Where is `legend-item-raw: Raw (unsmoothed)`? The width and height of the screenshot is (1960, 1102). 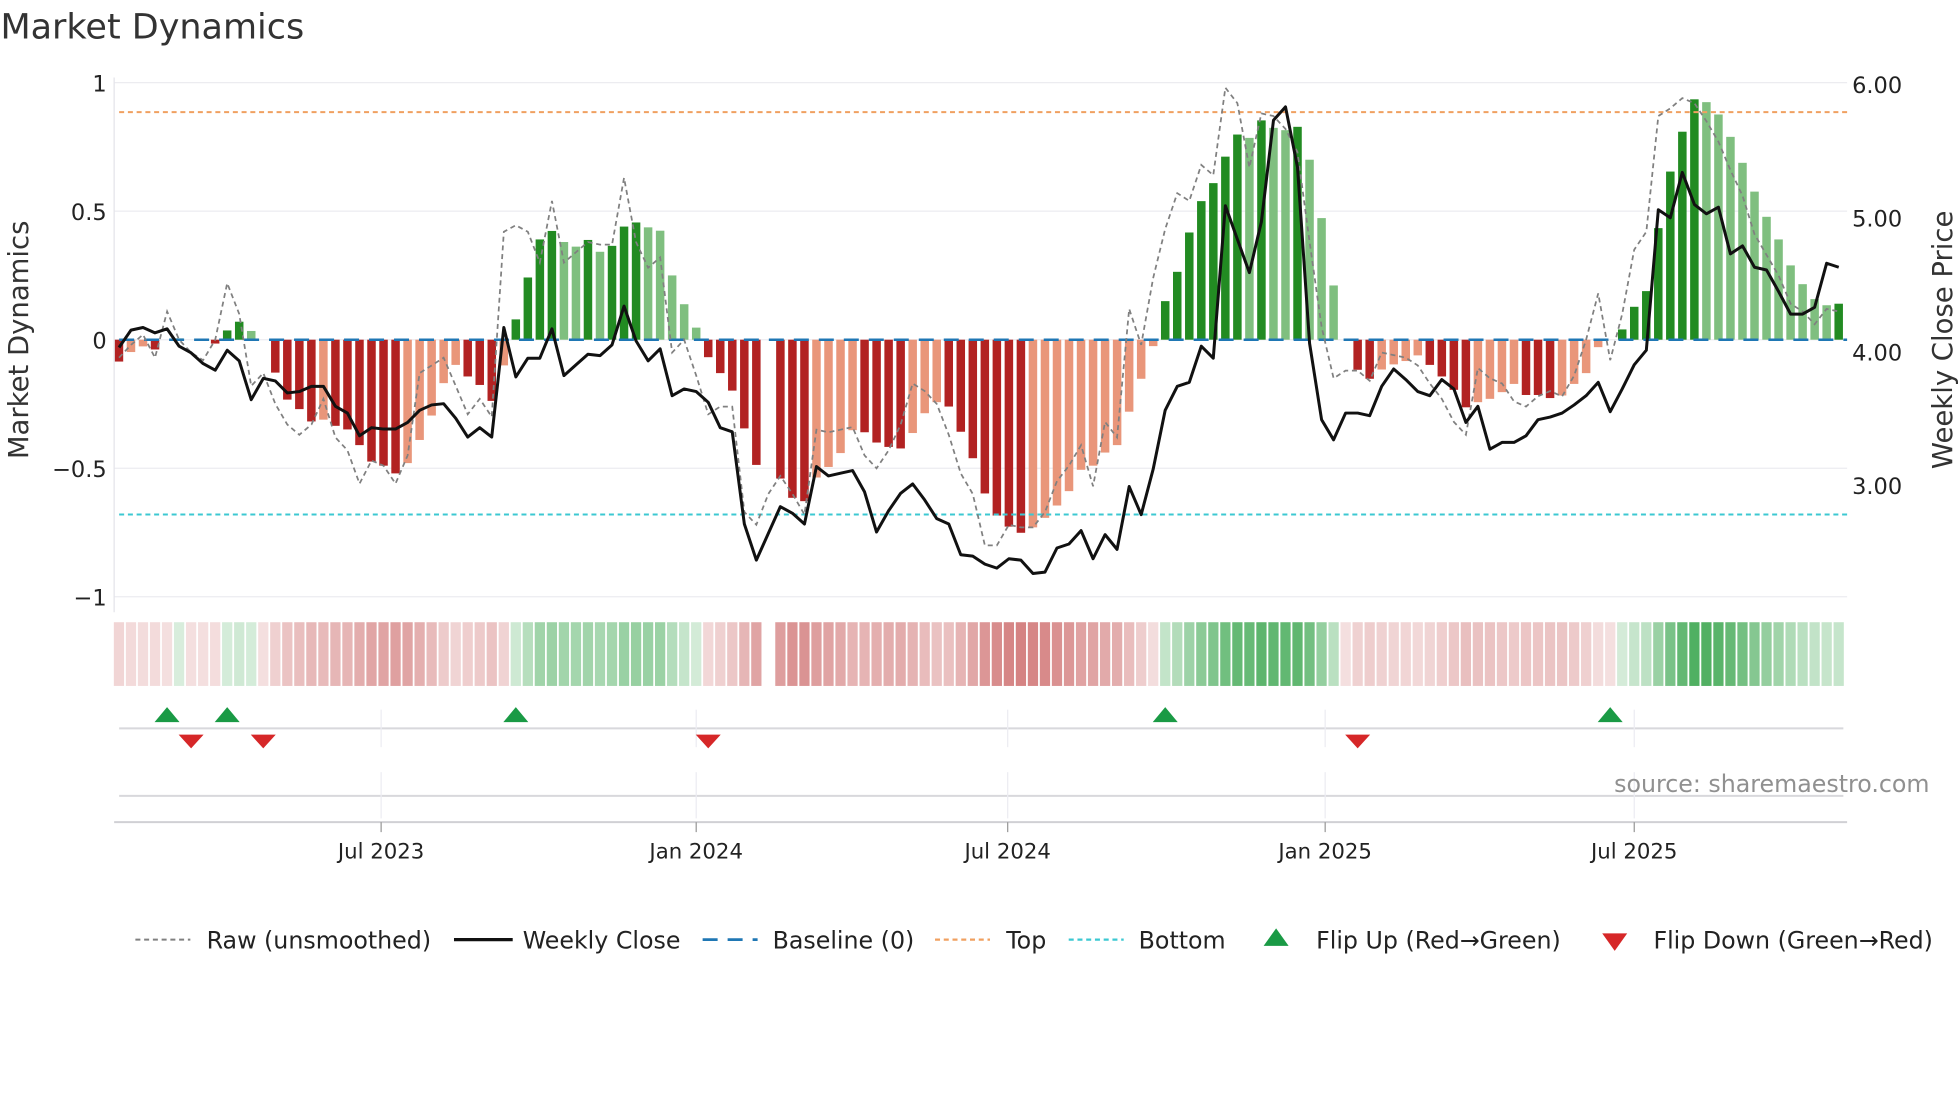 legend-item-raw: Raw (unsmoothed) is located at coordinates (283, 940).